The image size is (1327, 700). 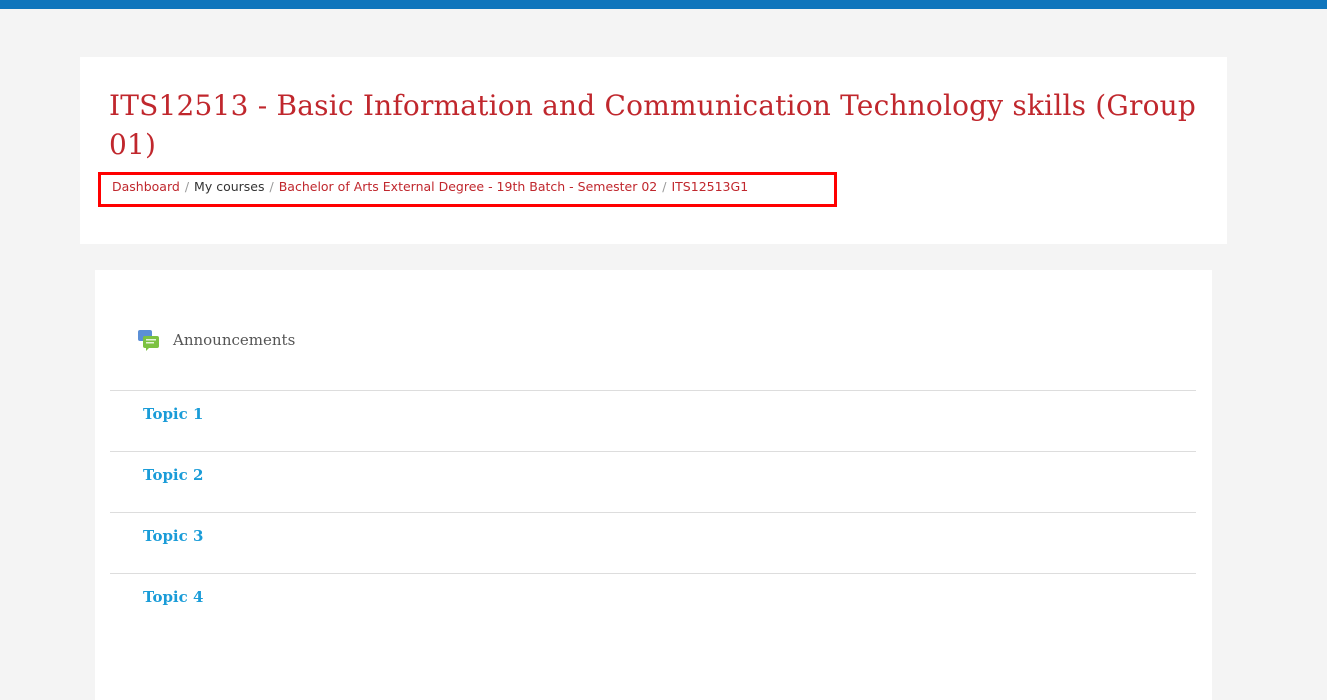 I want to click on topic-2-link: Topic 2, so click(x=173, y=475).